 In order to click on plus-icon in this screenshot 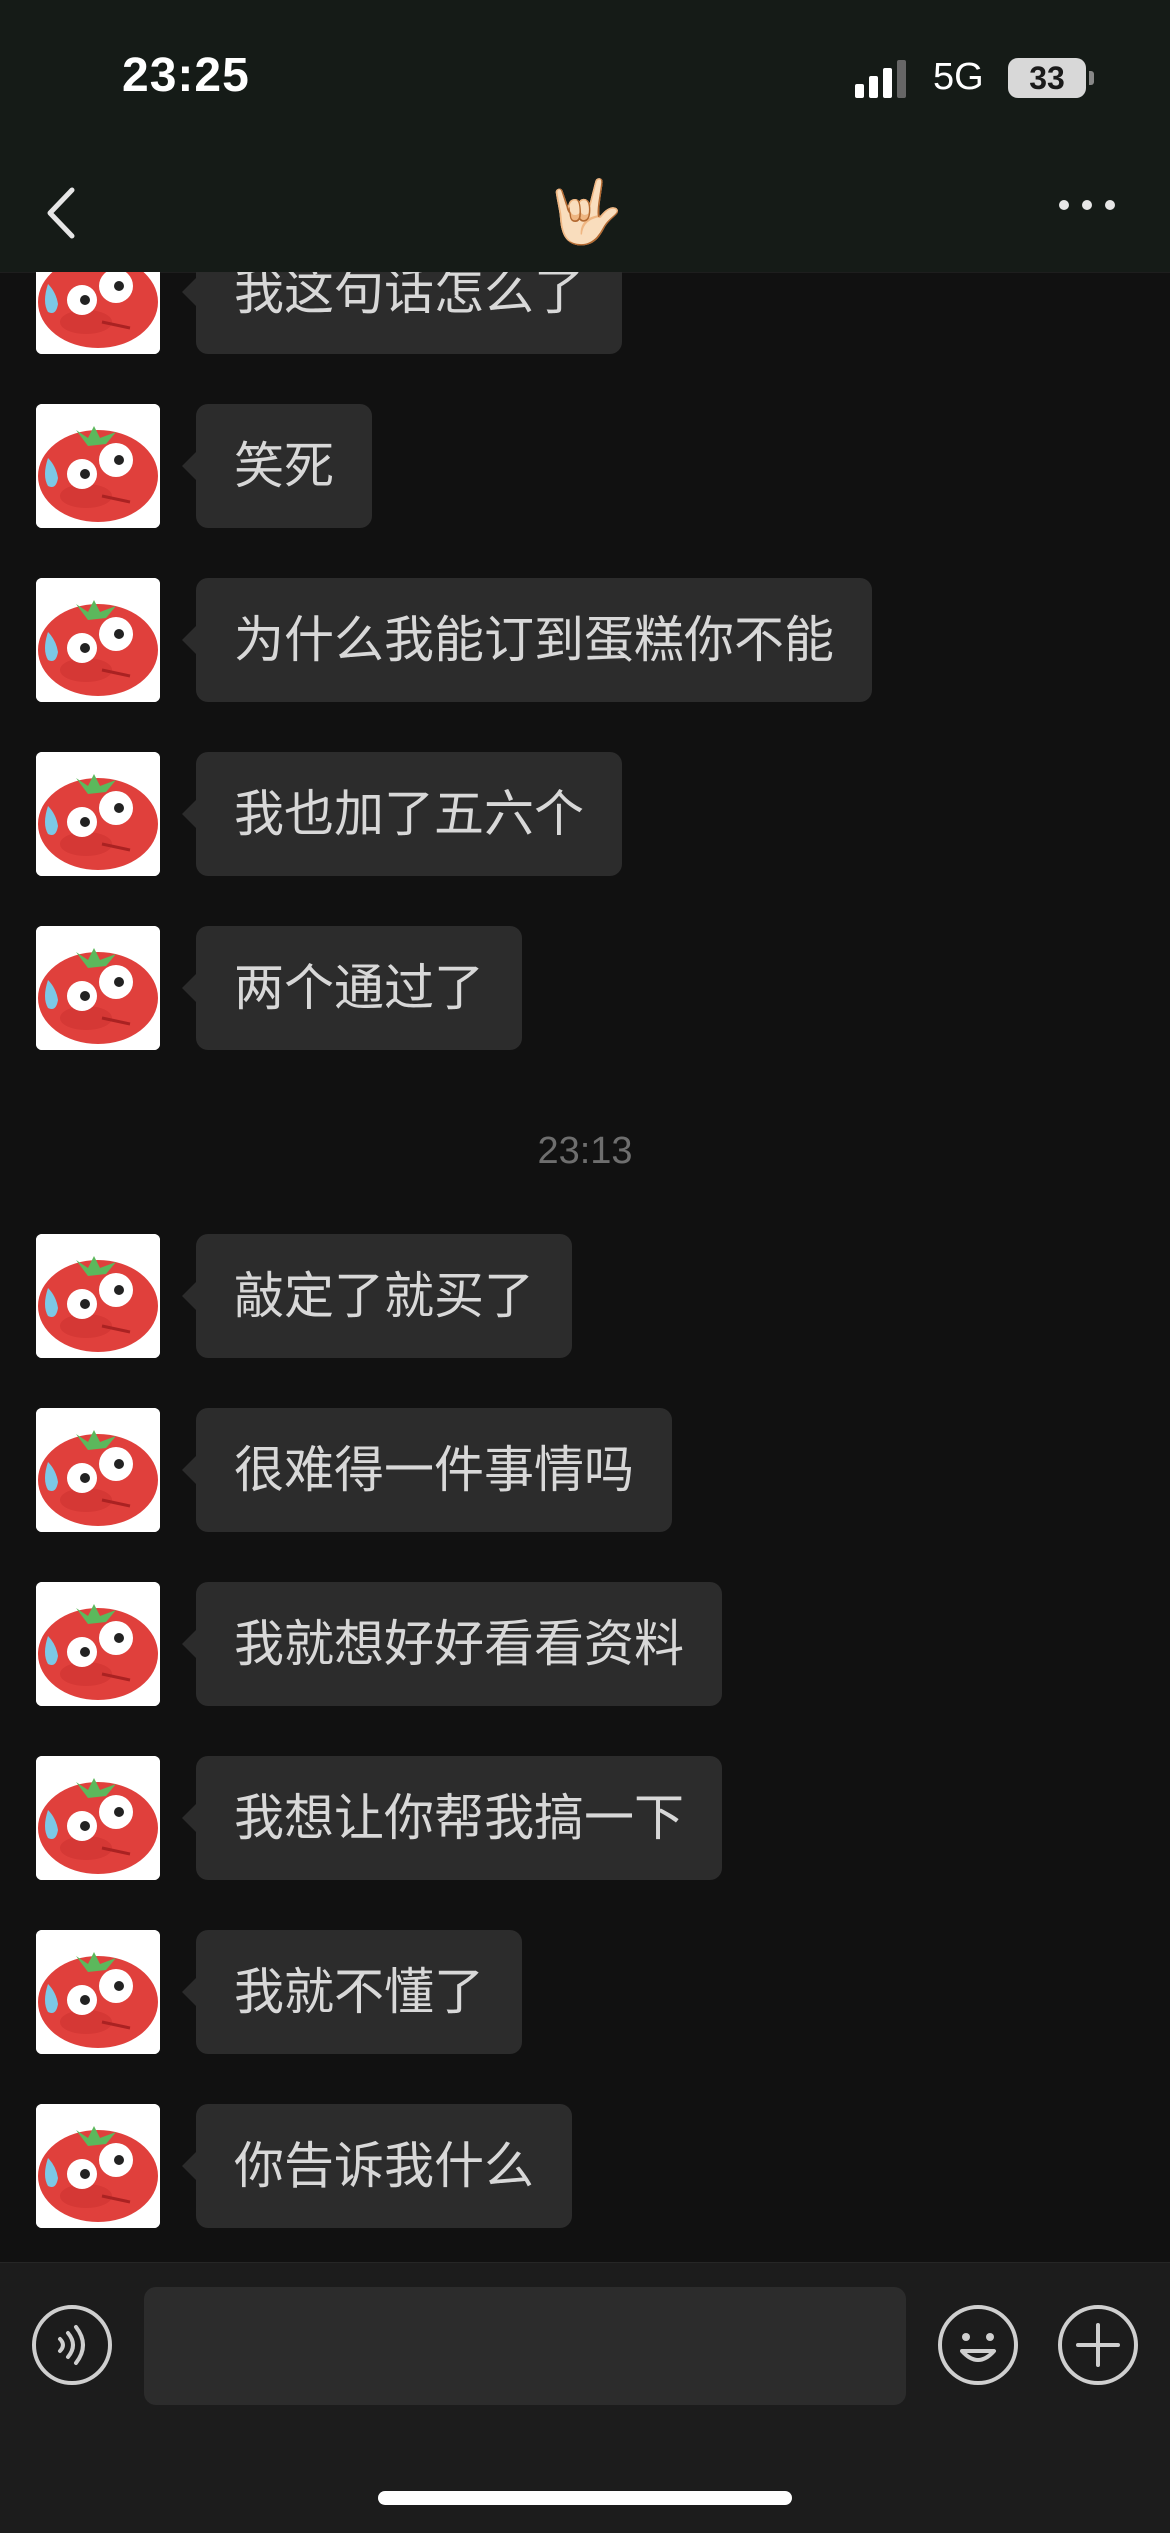, I will do `click(1098, 2345)`.